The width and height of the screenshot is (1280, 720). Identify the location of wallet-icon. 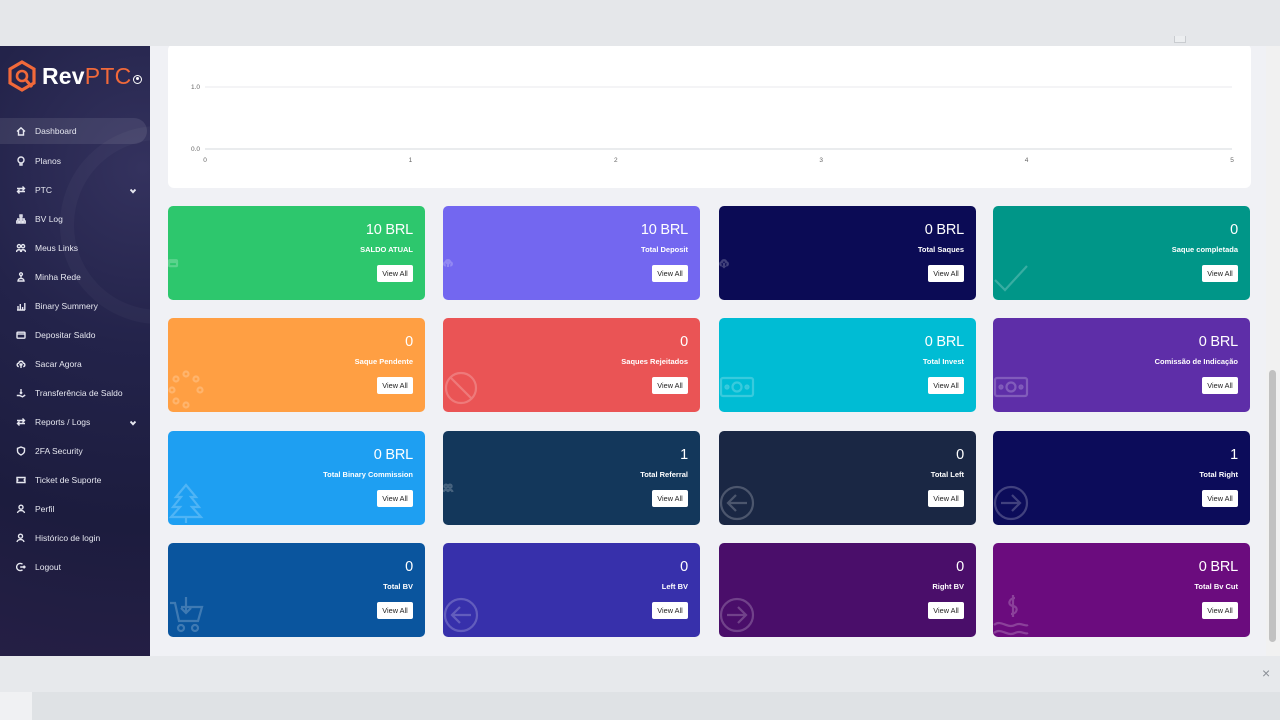
(21, 335).